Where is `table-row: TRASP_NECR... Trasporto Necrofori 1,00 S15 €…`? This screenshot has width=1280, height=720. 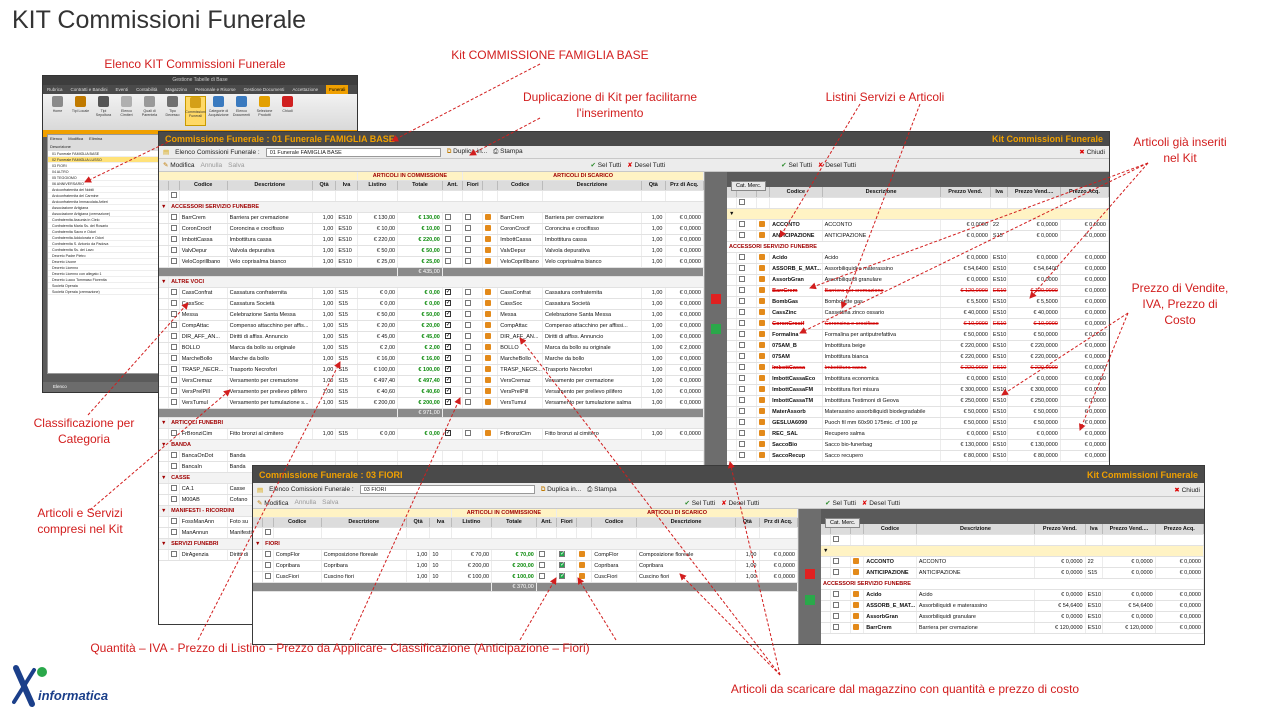
table-row: TRASP_NECR... Trasporto Necrofori 1,00 S15 €… is located at coordinates (431, 370).